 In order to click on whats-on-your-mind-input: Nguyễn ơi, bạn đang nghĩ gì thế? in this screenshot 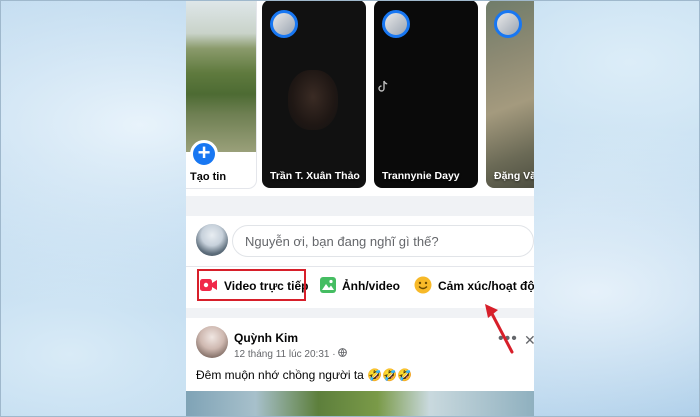, I will do `click(383, 241)`.